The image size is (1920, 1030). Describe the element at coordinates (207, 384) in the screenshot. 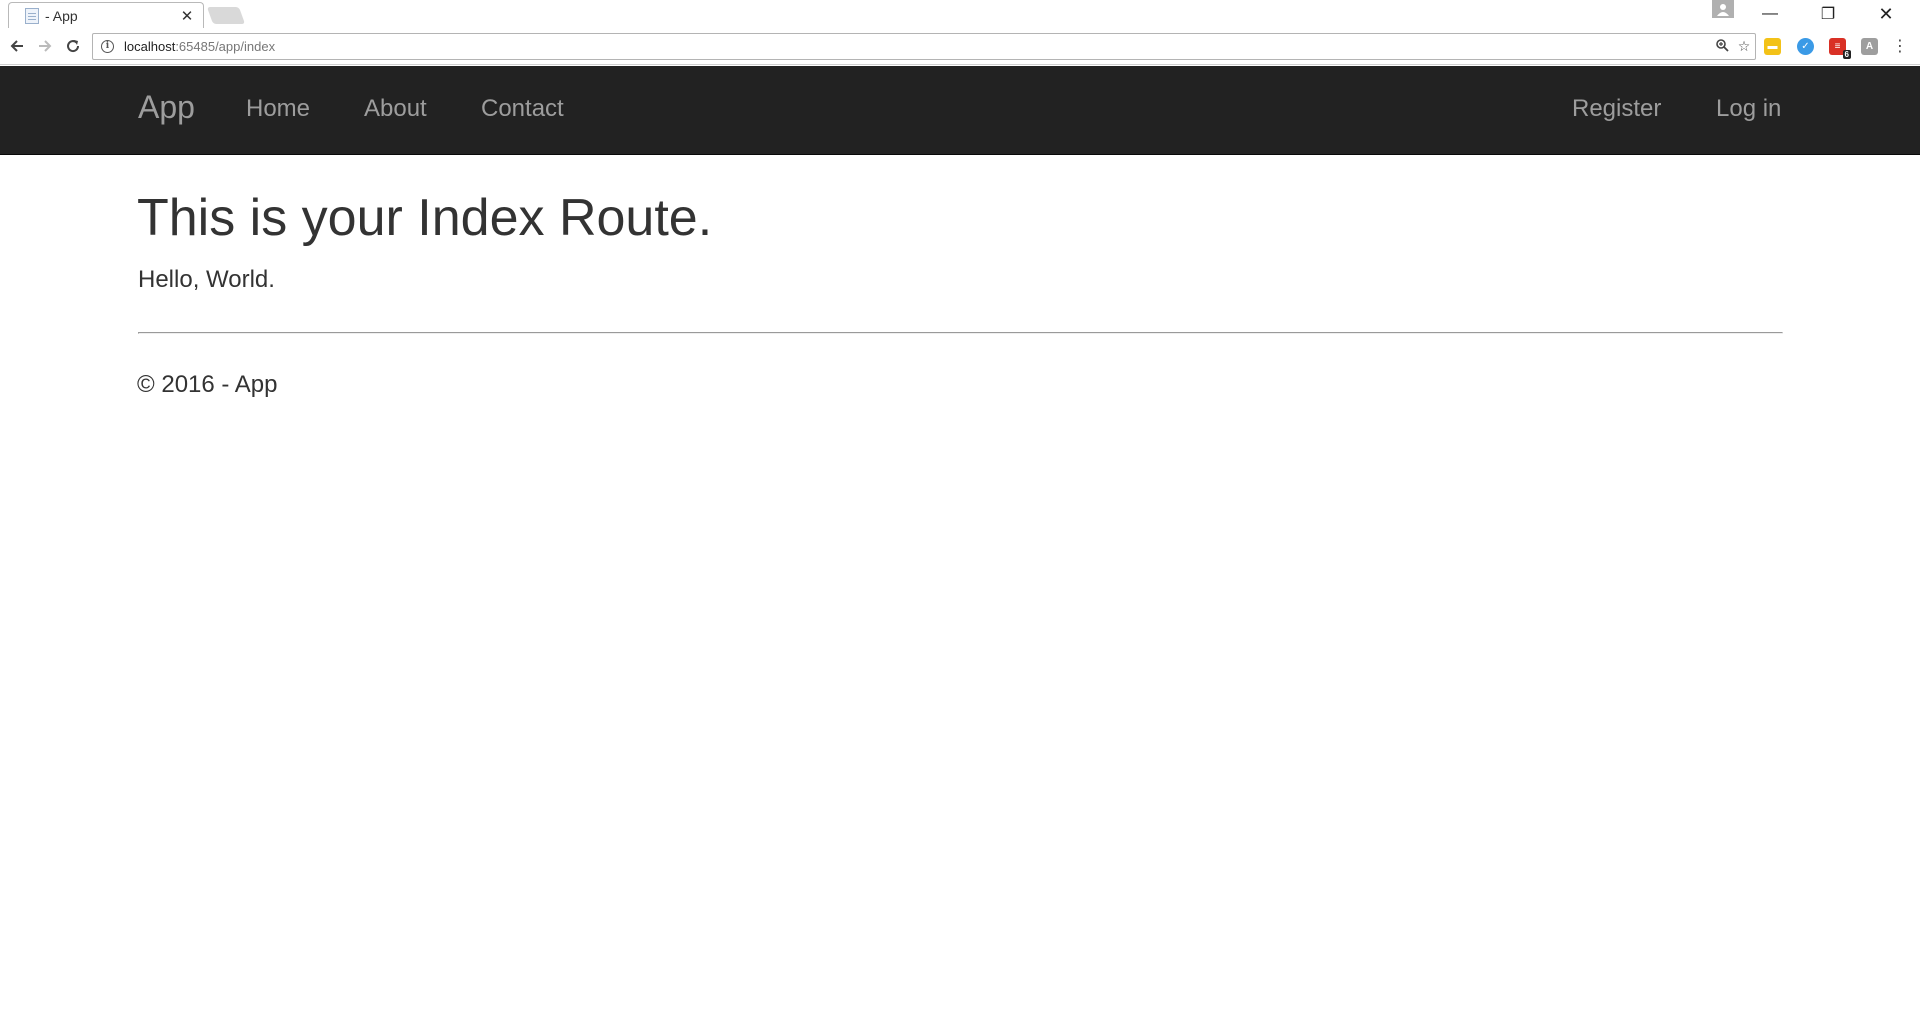

I see `footer-copyright: © 2016 - App` at that location.